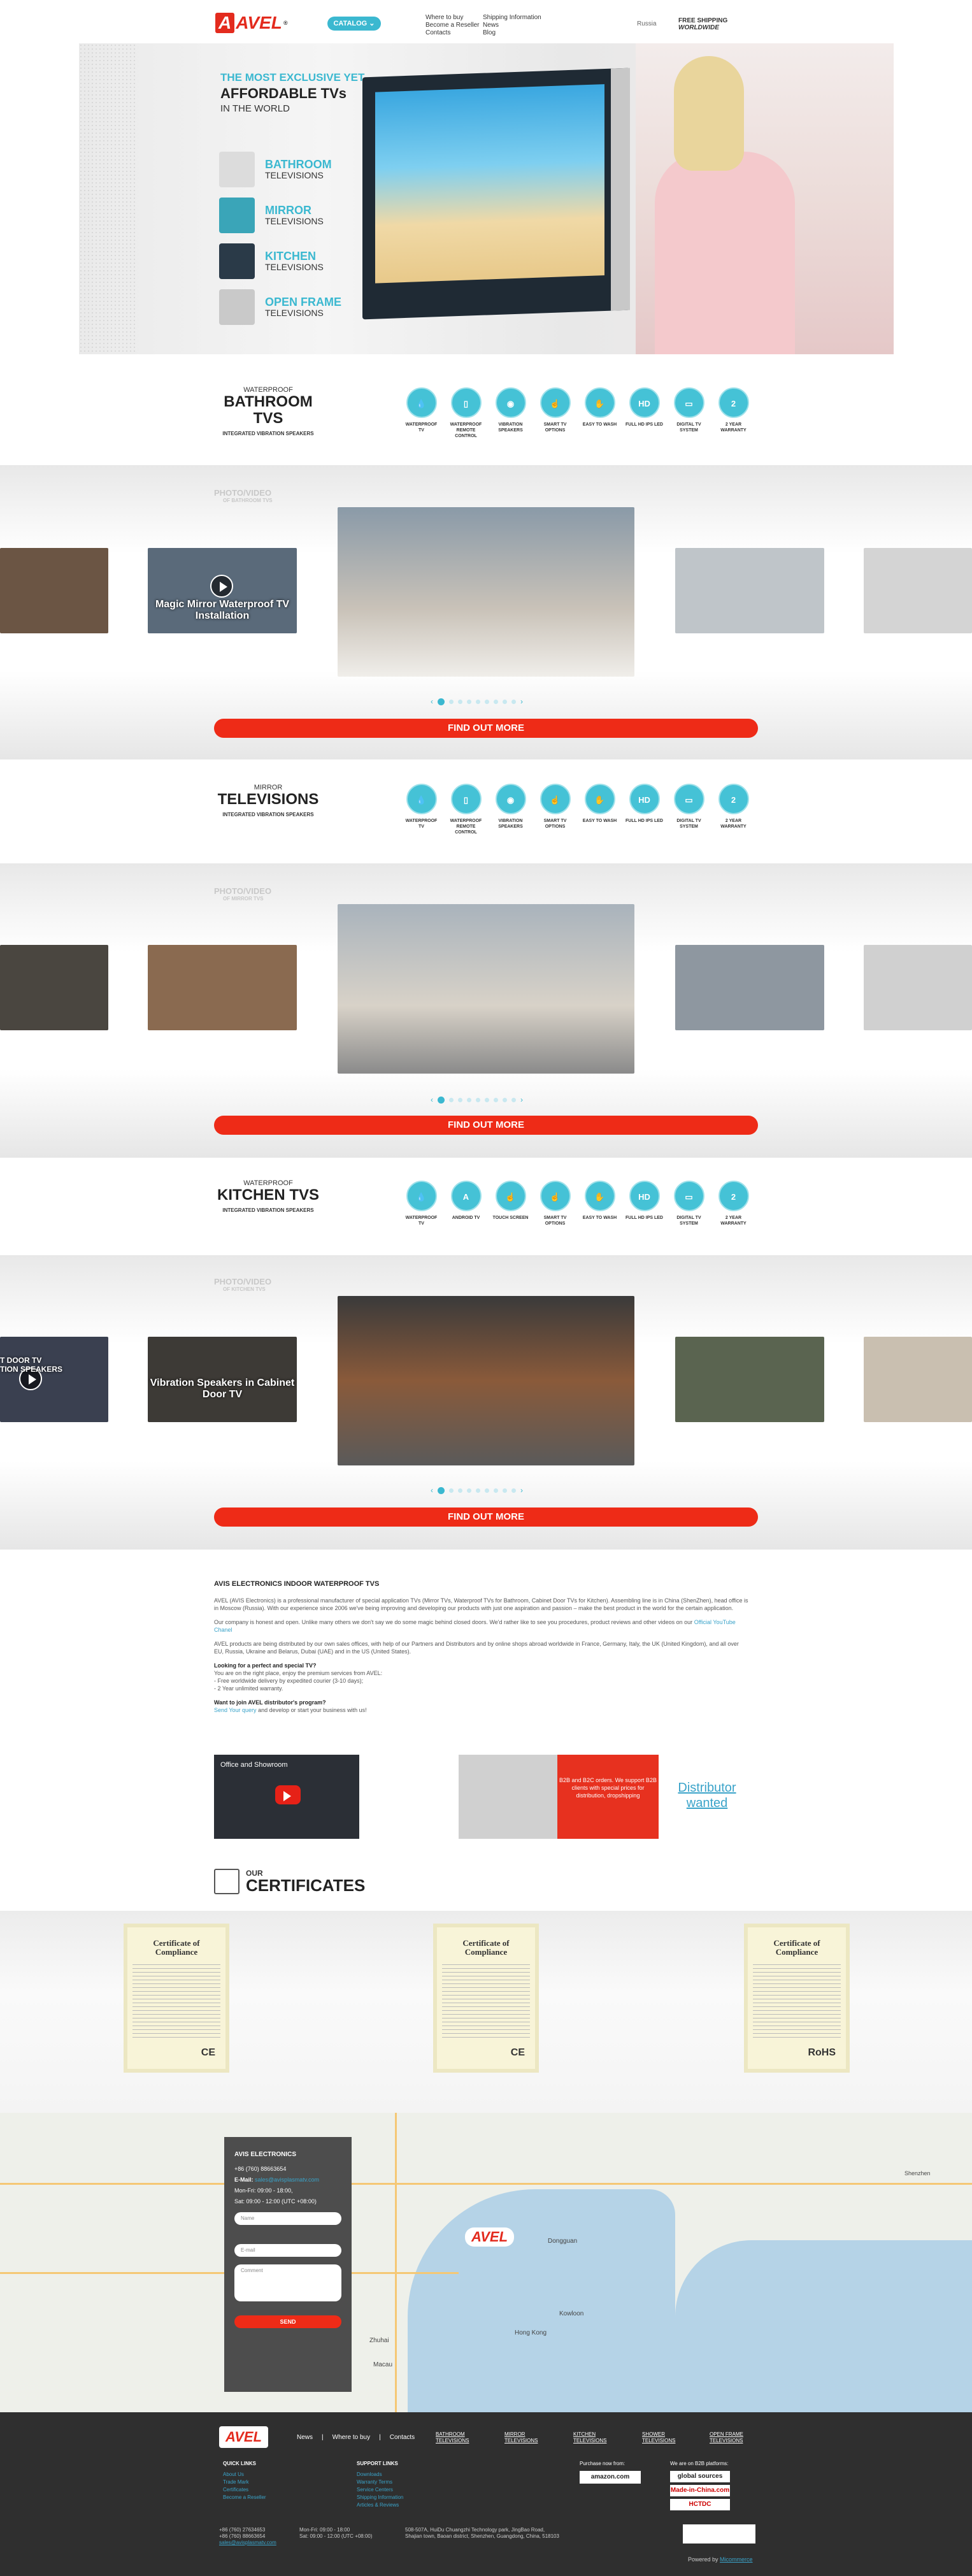  What do you see at coordinates (402, 2437) in the screenshot?
I see `footer-link-contacts: Contacts` at bounding box center [402, 2437].